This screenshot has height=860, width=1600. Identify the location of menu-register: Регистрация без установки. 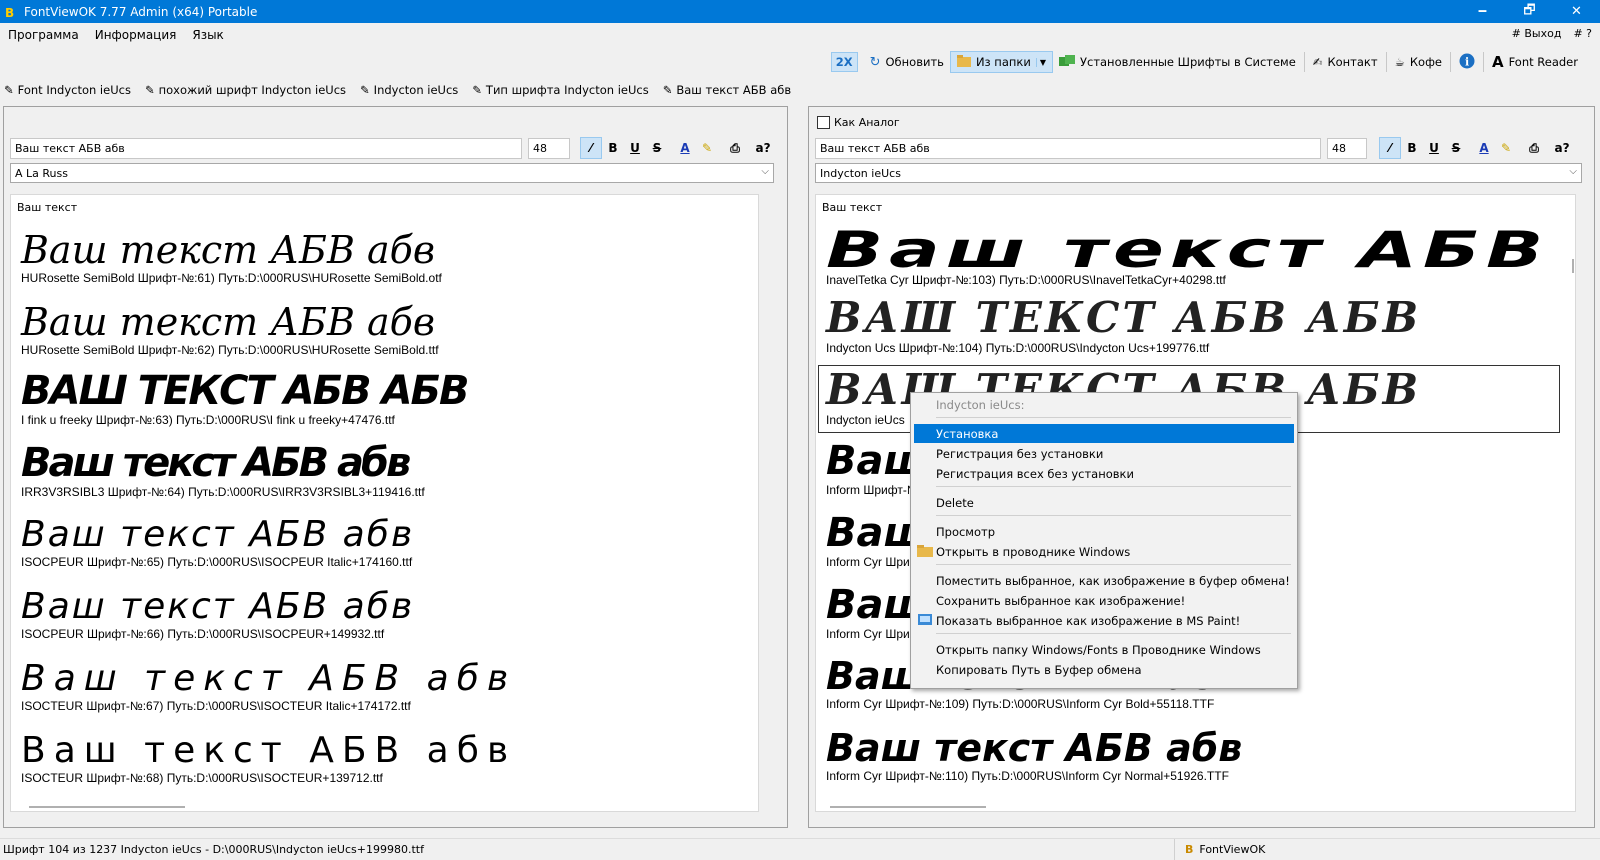
(1104, 453).